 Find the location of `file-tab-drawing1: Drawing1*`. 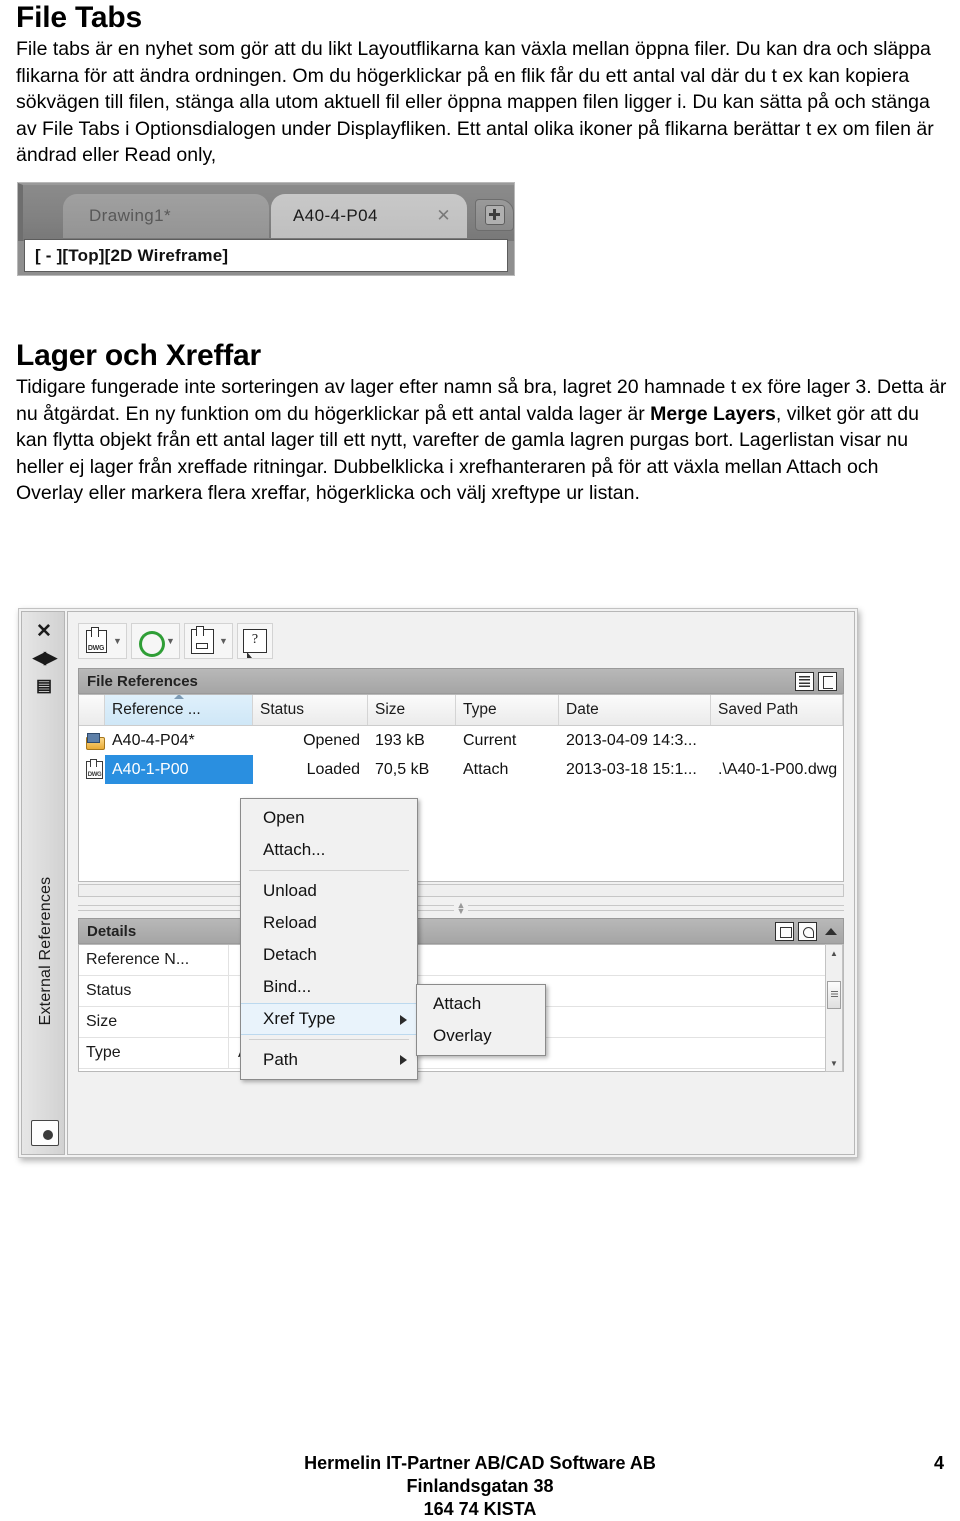

file-tab-drawing1: Drawing1* is located at coordinates (166, 216).